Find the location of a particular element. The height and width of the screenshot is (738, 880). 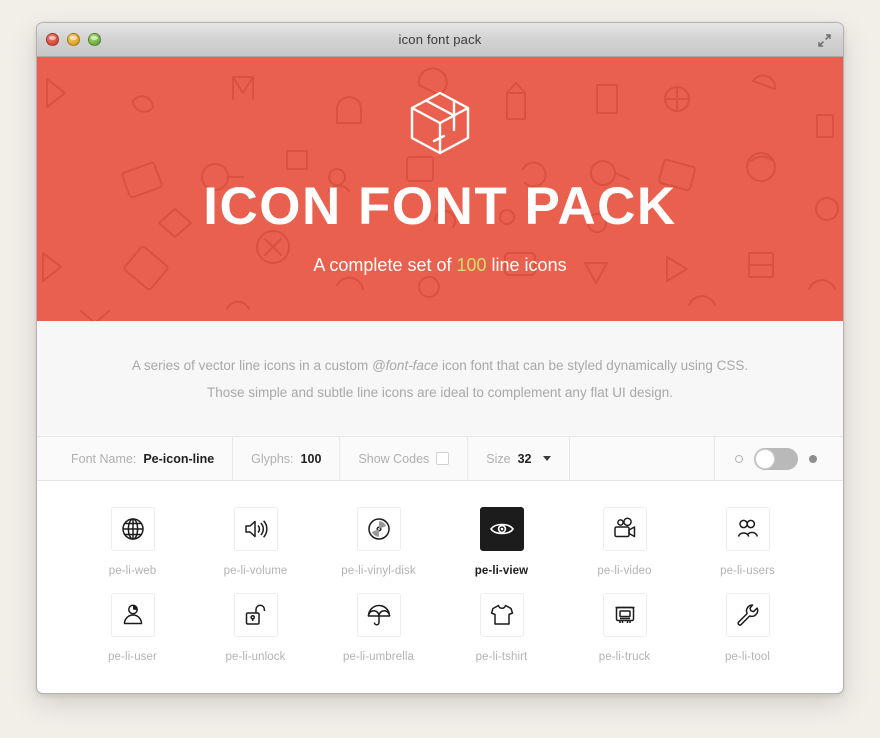

font-name-label: Font Name: is located at coordinates (104, 458).